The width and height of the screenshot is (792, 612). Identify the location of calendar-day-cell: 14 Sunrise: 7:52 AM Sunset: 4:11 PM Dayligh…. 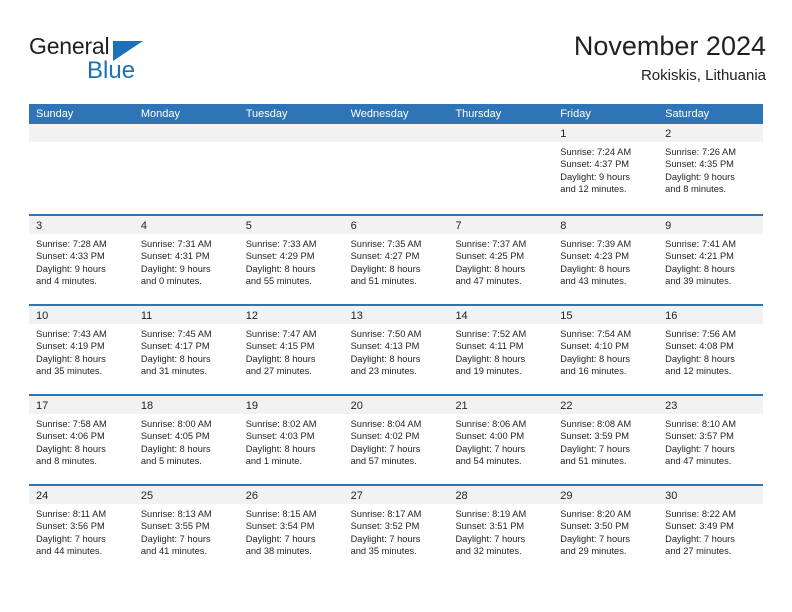
(501, 350).